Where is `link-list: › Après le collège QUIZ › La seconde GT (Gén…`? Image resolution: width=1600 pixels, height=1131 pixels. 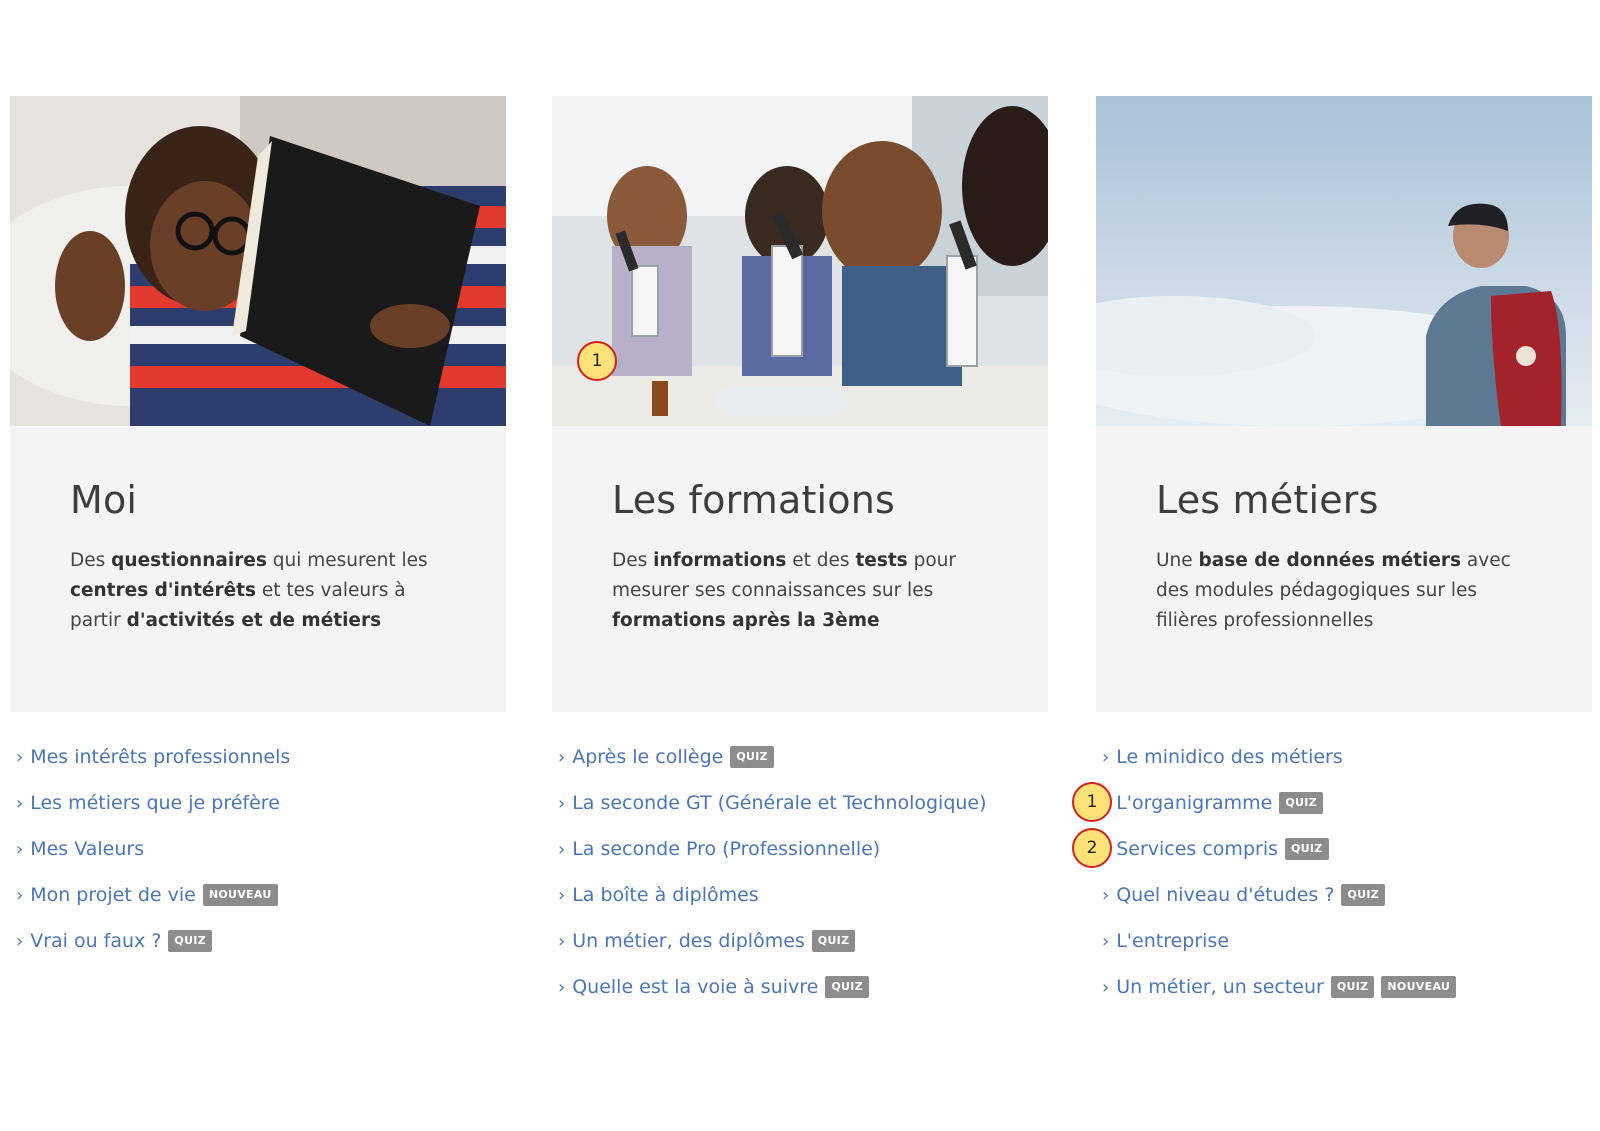
link-list: › Après le collège QUIZ › La seconde GT (Gén… is located at coordinates (800, 861).